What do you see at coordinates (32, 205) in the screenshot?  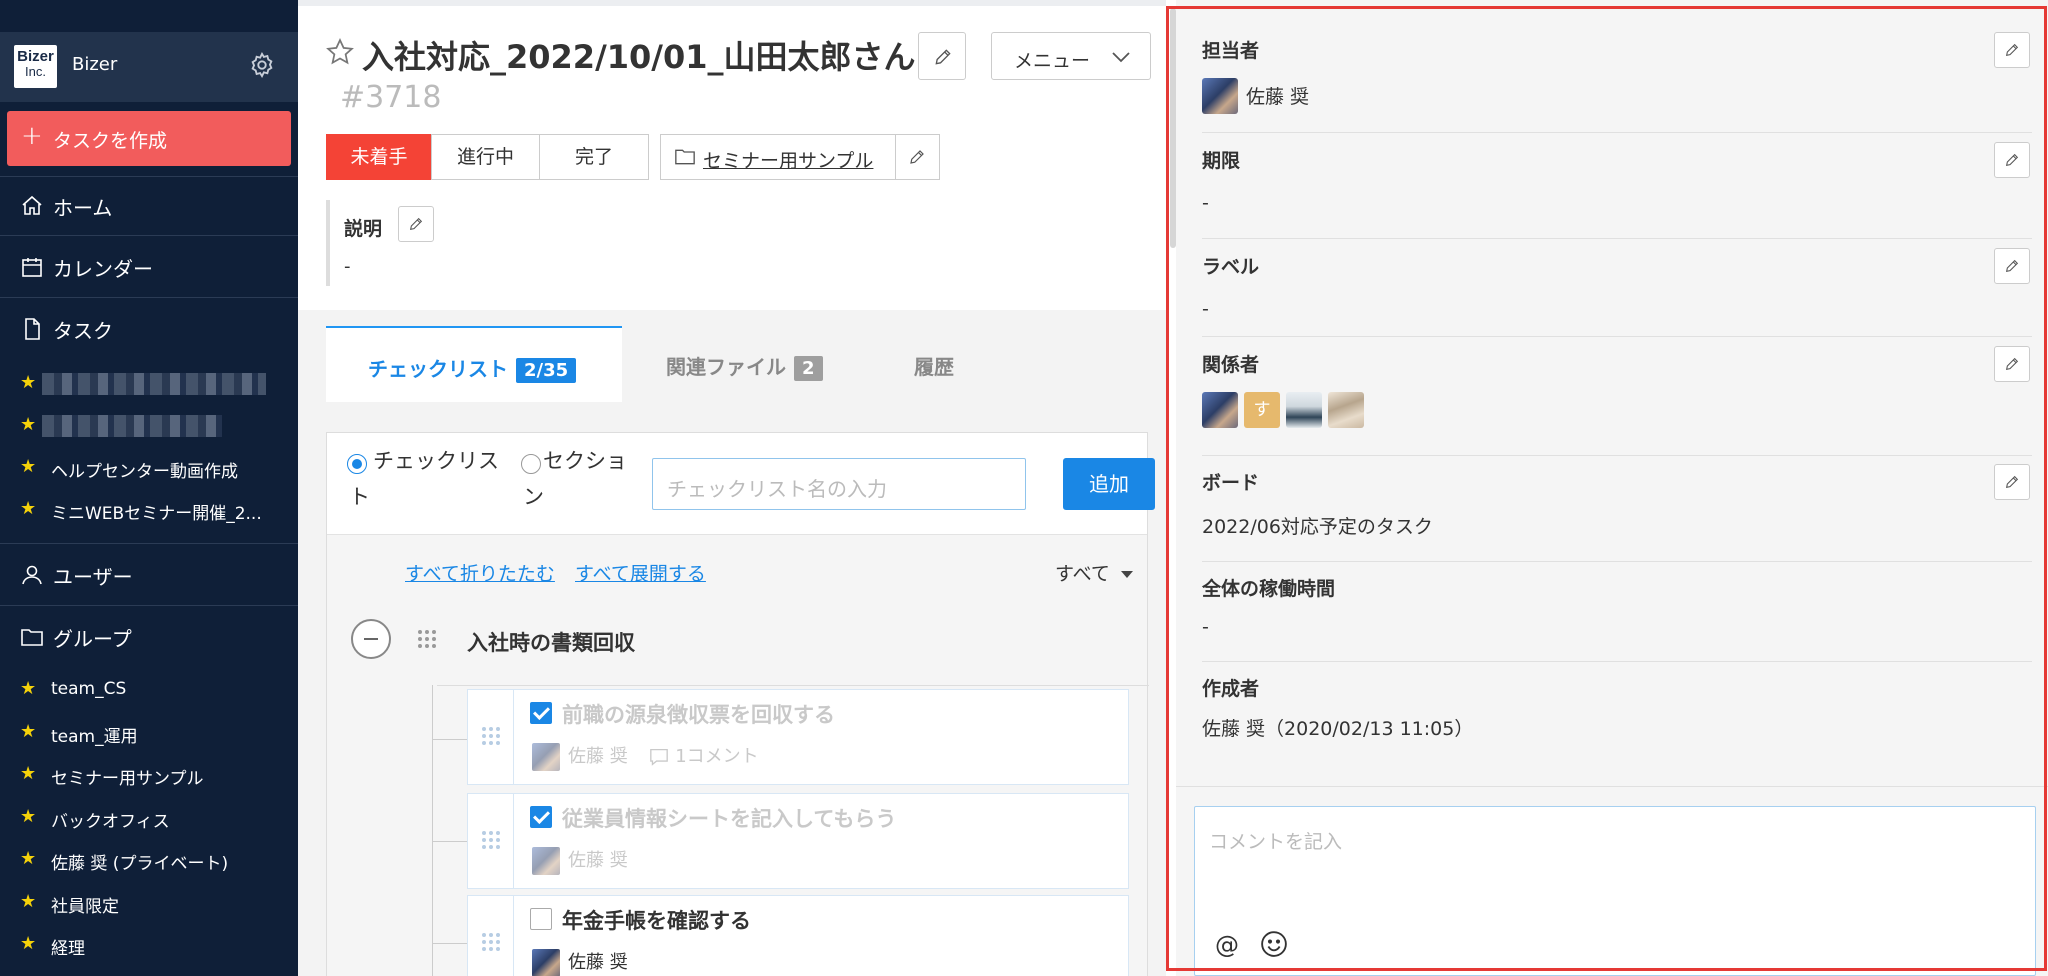 I see `home-icon` at bounding box center [32, 205].